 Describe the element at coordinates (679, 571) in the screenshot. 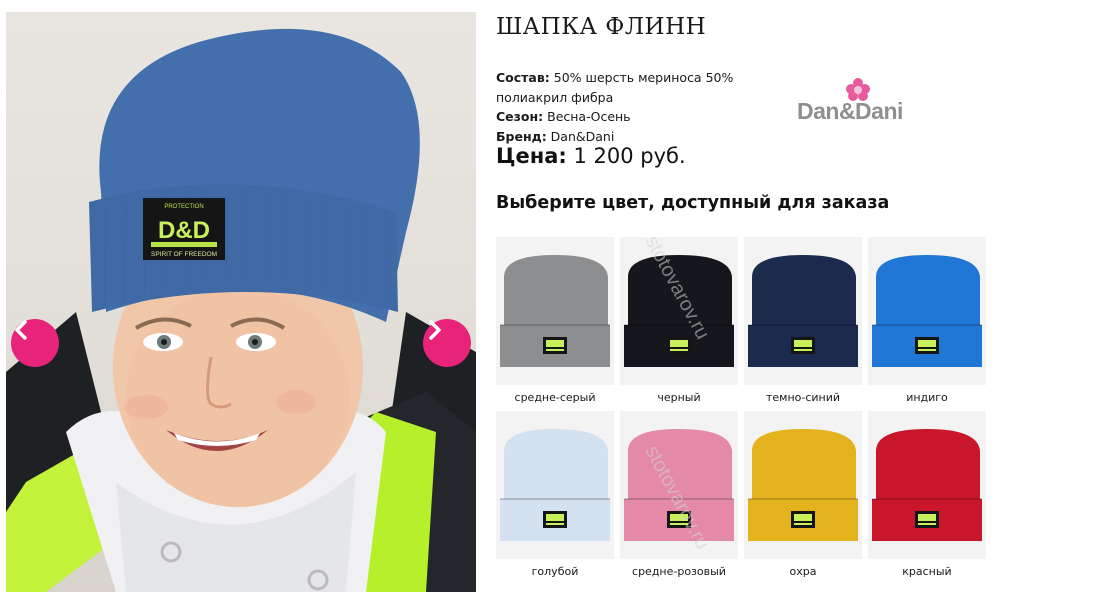

I see `color-swatch-label: средне-розовый` at that location.